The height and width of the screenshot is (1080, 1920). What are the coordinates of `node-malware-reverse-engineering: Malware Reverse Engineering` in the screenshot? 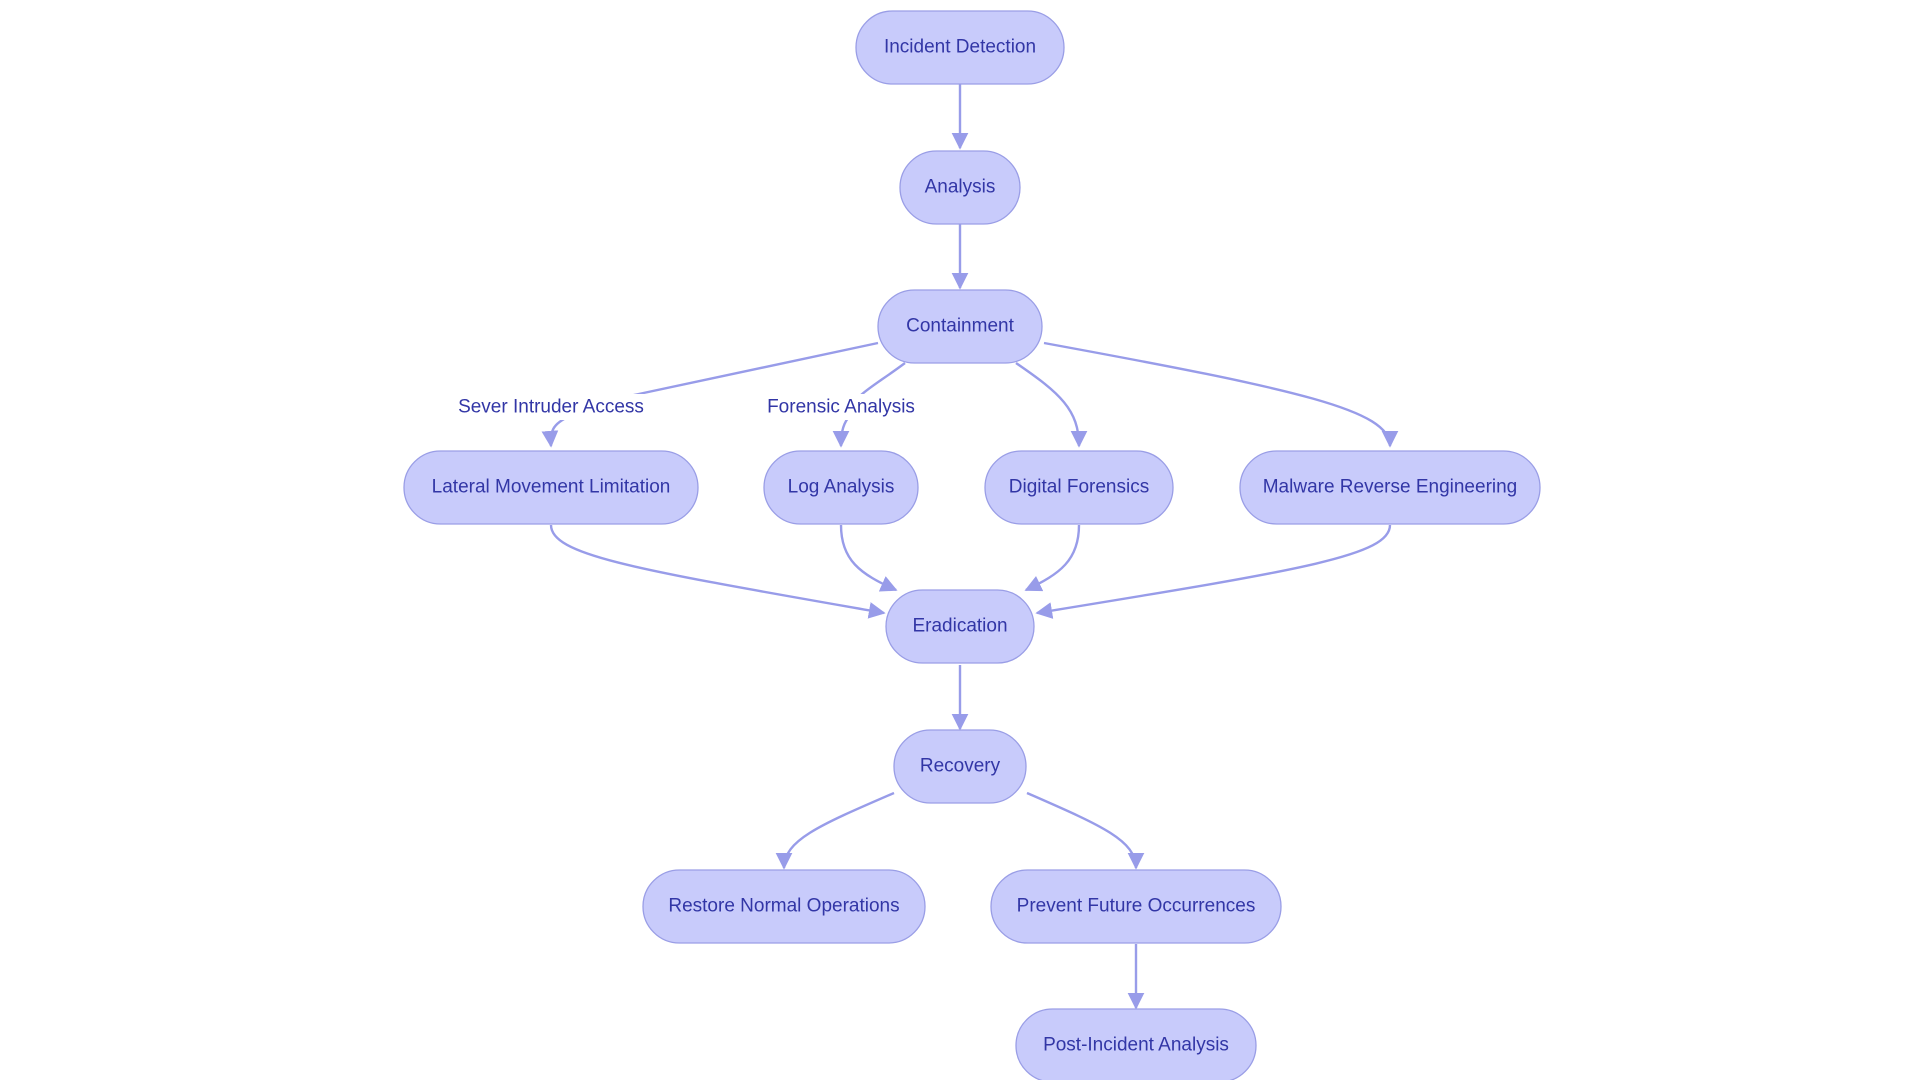 It's located at (1390, 487).